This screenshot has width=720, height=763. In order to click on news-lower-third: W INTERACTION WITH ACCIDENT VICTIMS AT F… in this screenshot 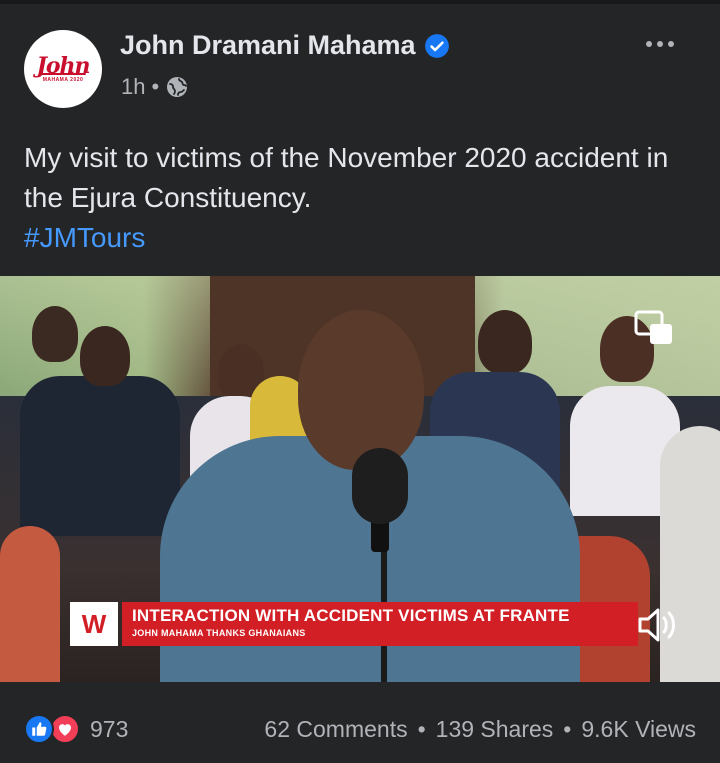, I will do `click(354, 624)`.